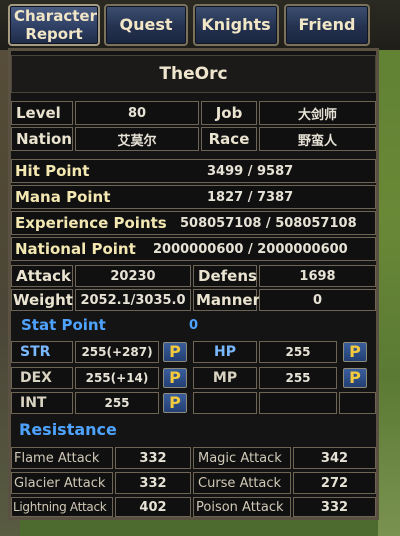 The height and width of the screenshot is (536, 400). I want to click on defens-label-cell: Defens, so click(225, 276).